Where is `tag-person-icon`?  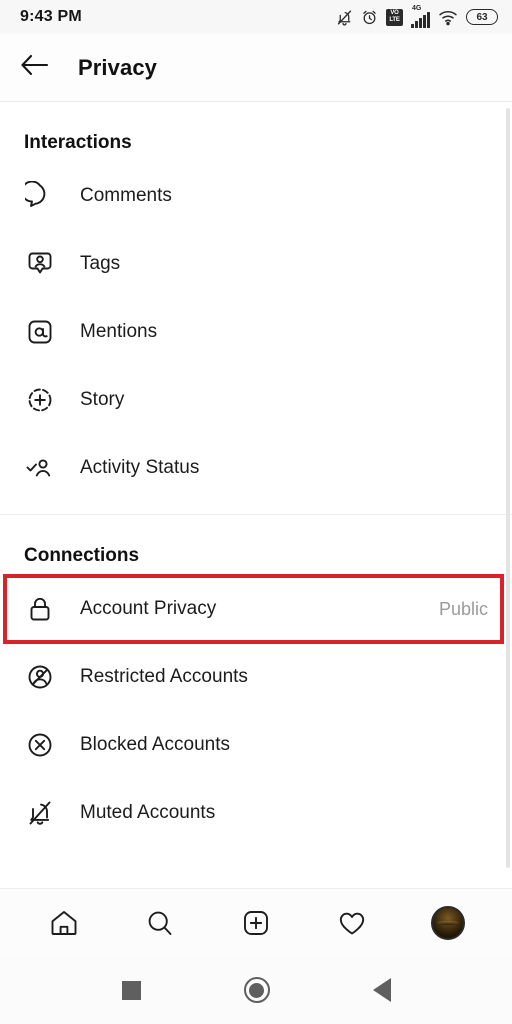 tag-person-icon is located at coordinates (40, 264).